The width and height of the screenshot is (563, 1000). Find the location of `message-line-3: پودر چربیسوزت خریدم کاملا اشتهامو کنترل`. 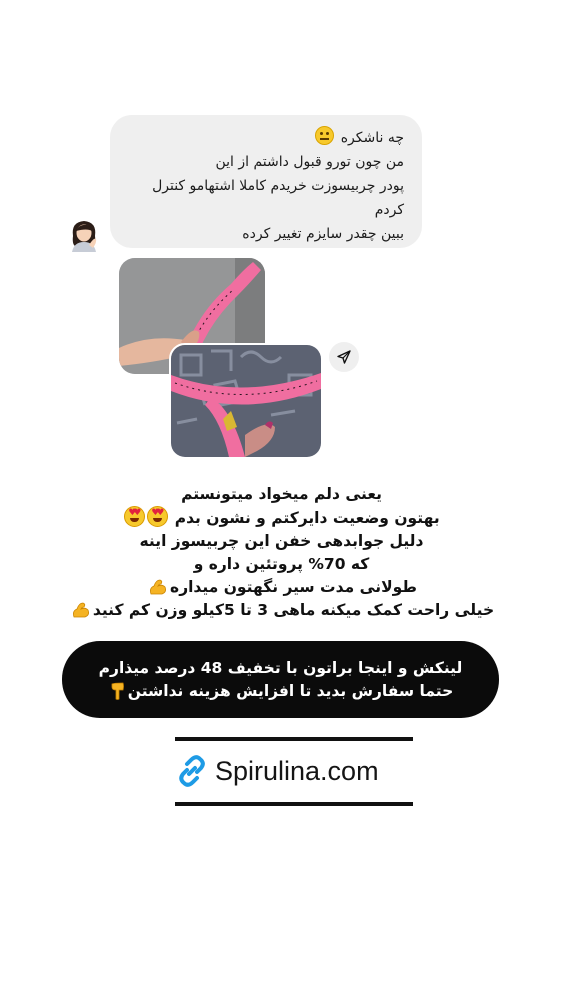

message-line-3: پودر چربیسوزت خریدم کاملا اشتهامو کنترل is located at coordinates (278, 186).